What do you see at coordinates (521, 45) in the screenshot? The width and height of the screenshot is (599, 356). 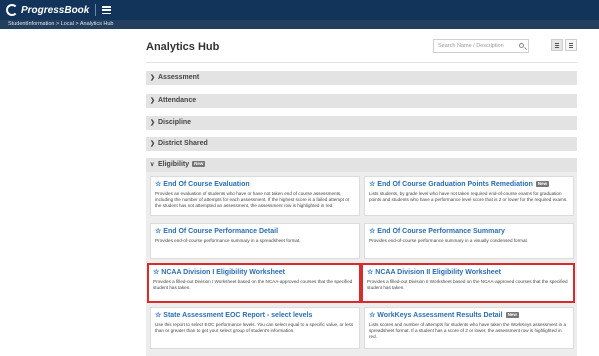 I see `search-icon` at bounding box center [521, 45].